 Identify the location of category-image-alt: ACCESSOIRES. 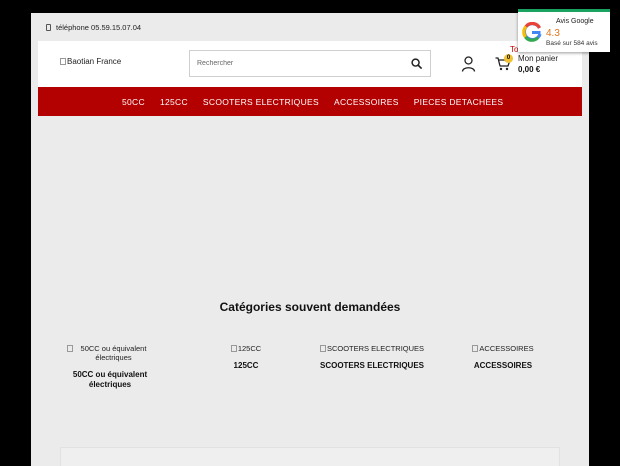
(506, 348).